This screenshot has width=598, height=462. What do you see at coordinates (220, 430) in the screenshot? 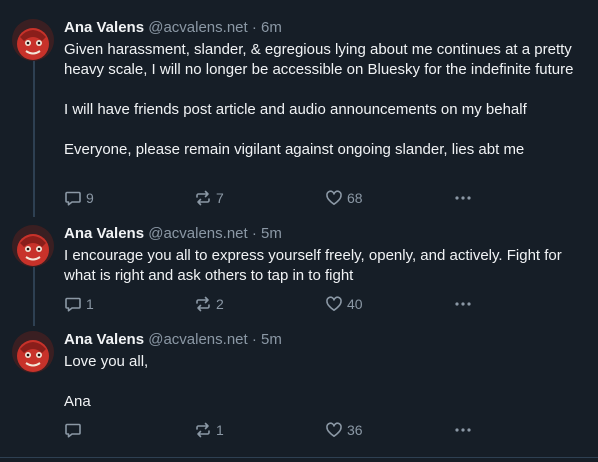
I see `repost-count: 1` at bounding box center [220, 430].